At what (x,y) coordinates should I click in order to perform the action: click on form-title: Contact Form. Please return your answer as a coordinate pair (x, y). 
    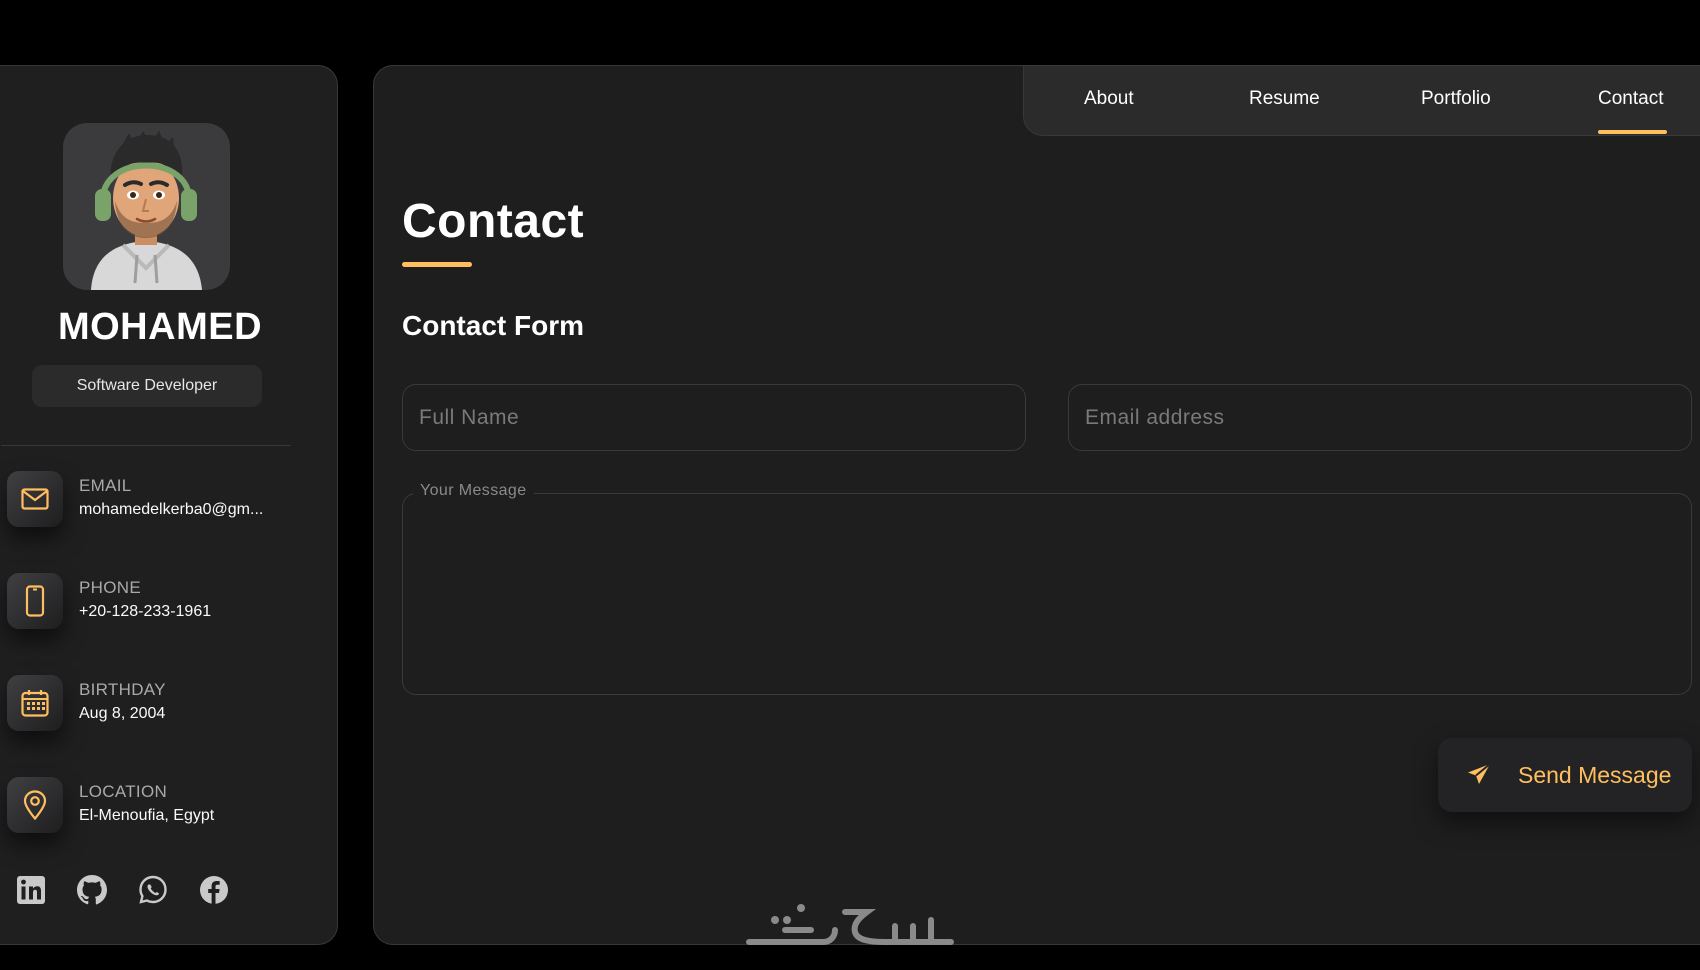
    Looking at the image, I should click on (493, 325).